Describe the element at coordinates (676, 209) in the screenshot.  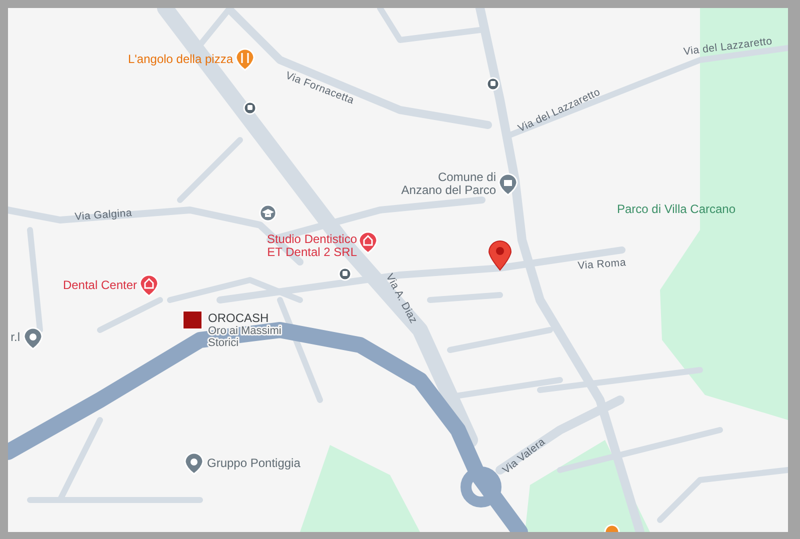
I see `park-label: Parco di Villa Carcano` at that location.